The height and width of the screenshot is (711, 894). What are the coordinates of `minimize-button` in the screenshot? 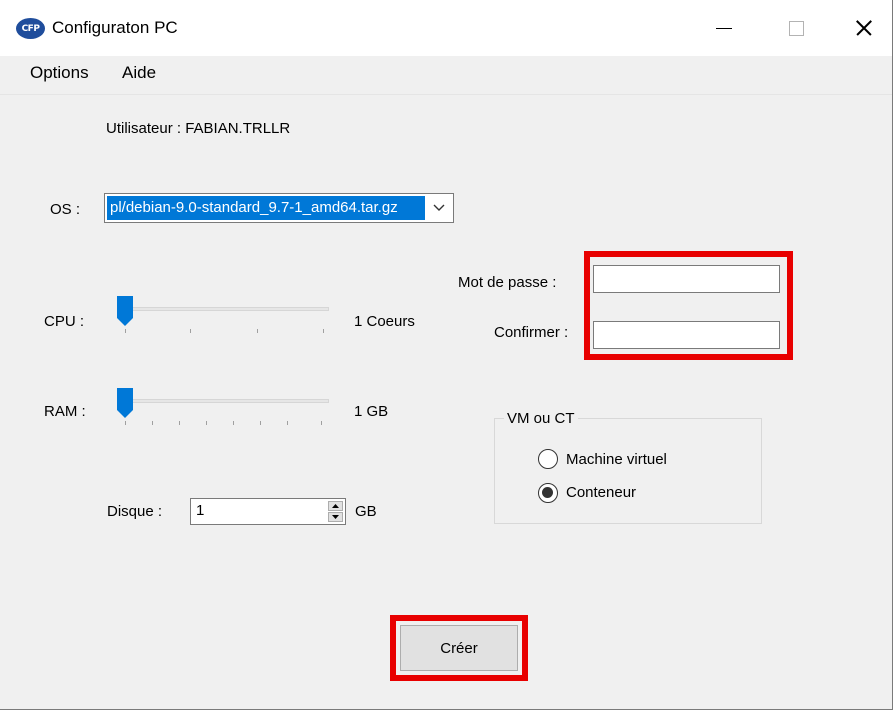 It's located at (724, 28).